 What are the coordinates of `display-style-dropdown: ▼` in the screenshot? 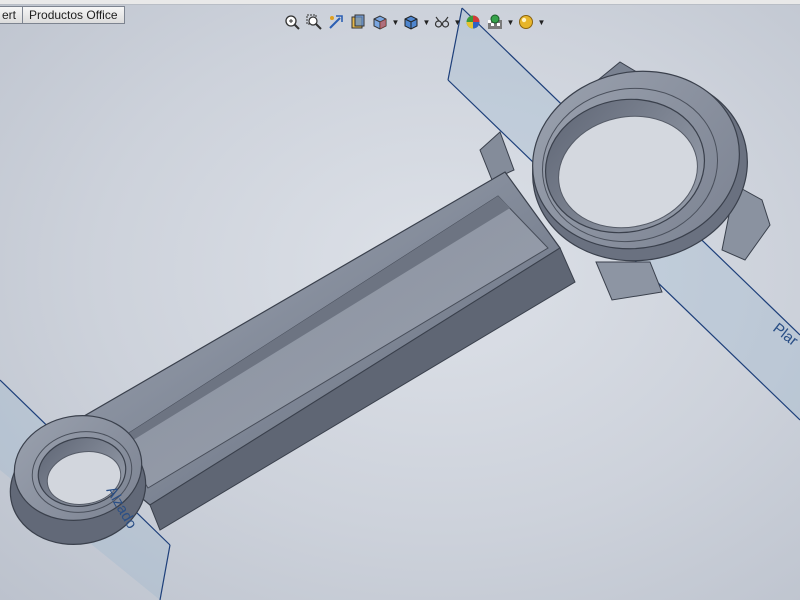 It's located at (427, 22).